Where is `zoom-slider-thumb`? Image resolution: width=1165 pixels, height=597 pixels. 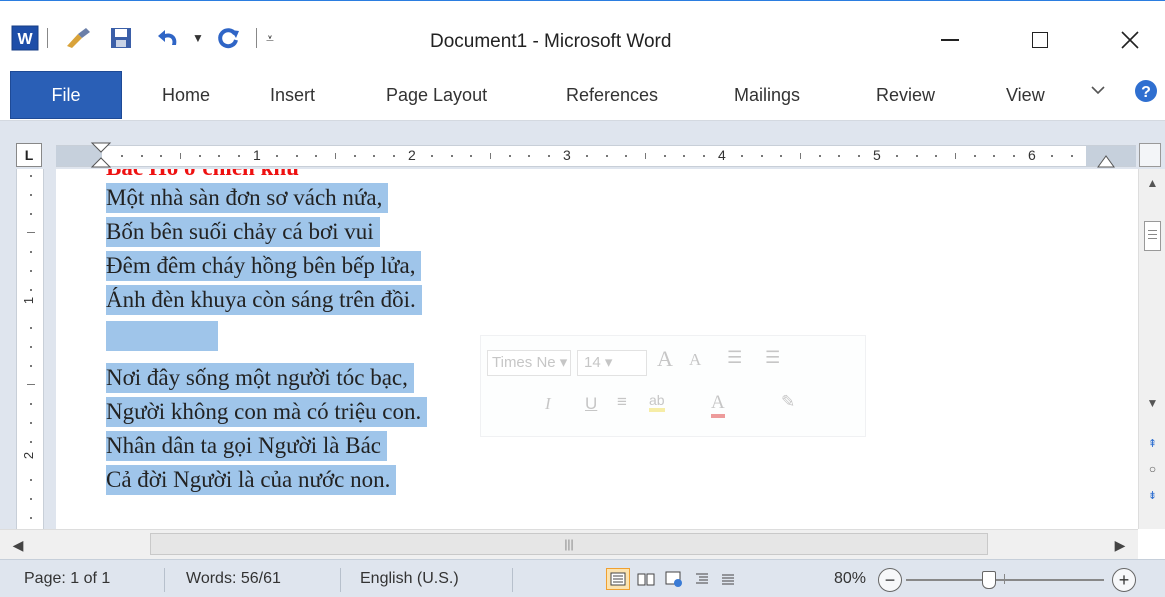 zoom-slider-thumb is located at coordinates (989, 580).